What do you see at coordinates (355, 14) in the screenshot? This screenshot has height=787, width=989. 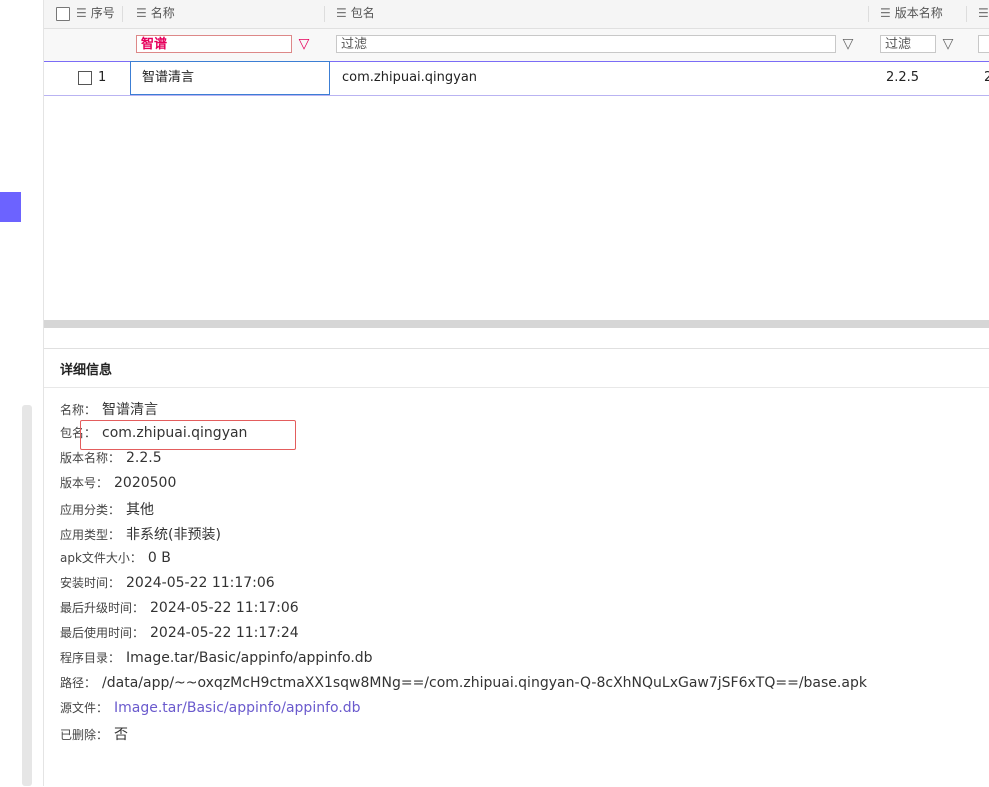 I see `column-header-package: ☰ 包名` at bounding box center [355, 14].